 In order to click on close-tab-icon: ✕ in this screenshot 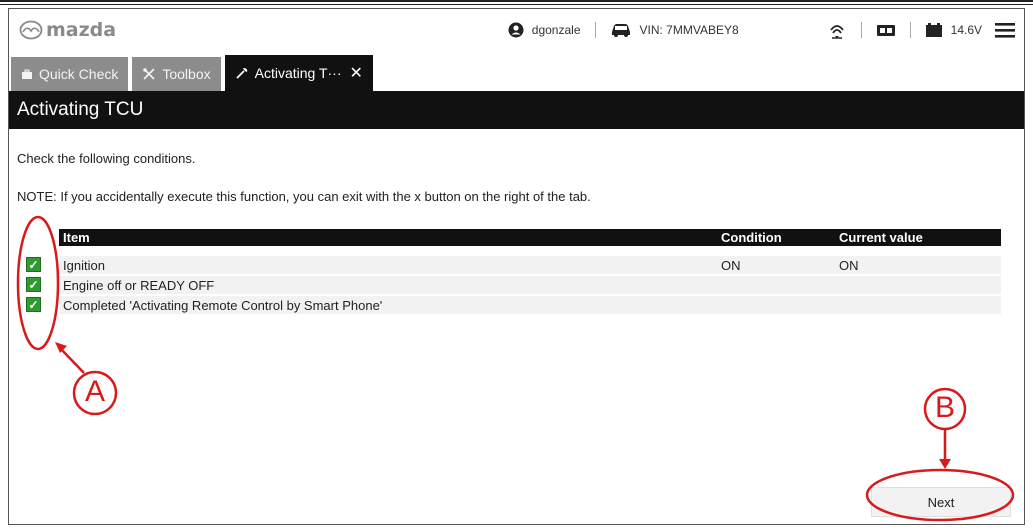, I will do `click(356, 73)`.